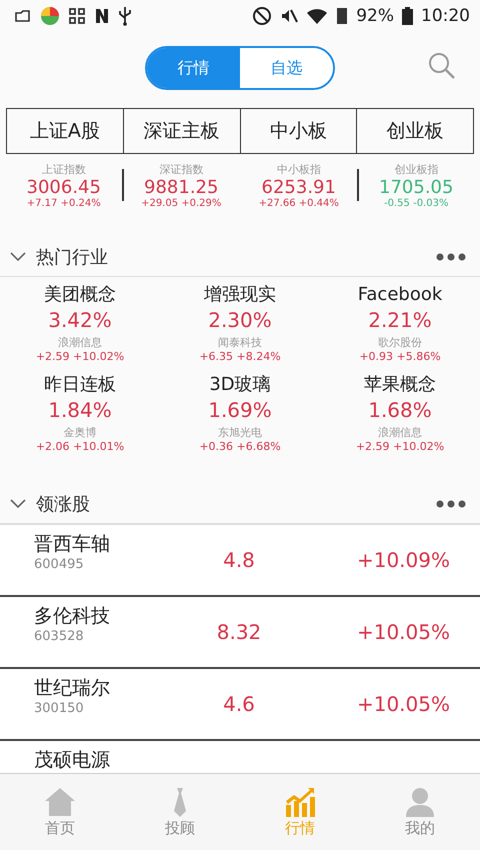 This screenshot has width=480, height=850. I want to click on stock-code: 600495, so click(59, 564).